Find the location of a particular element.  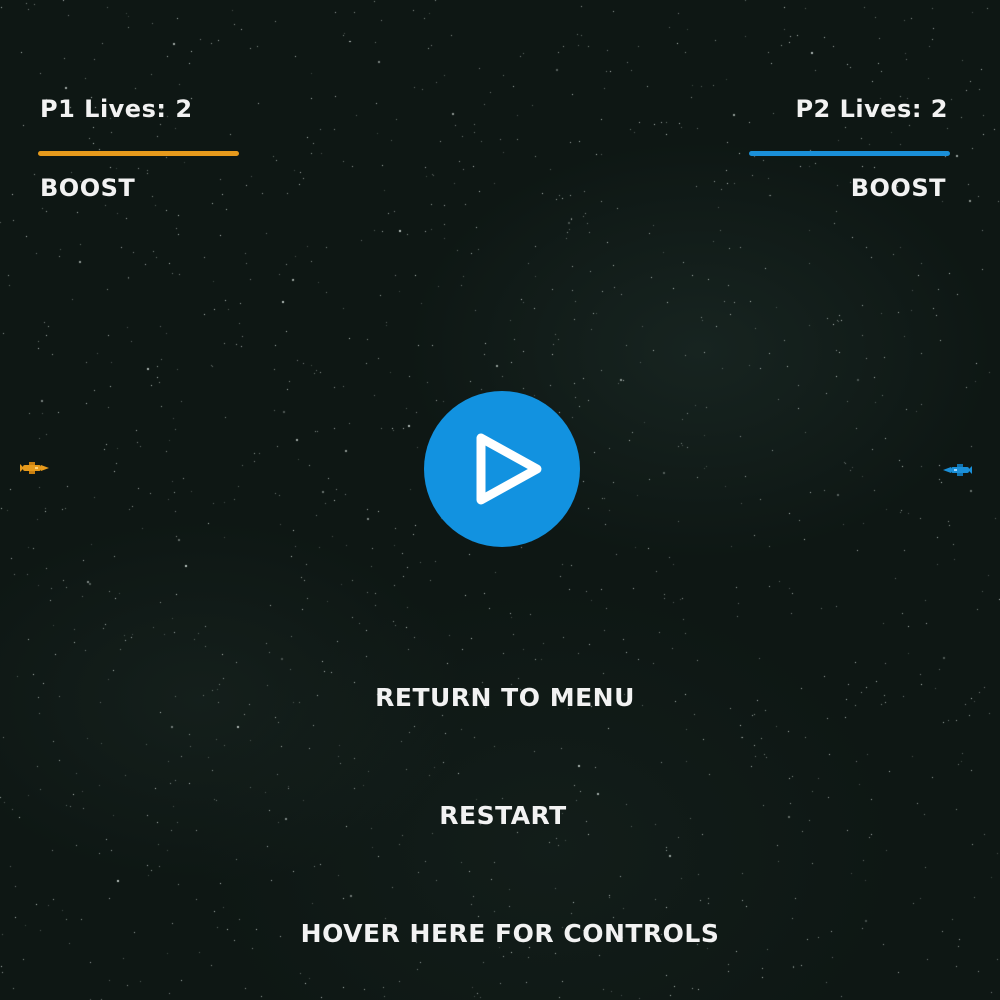

p1-boost-fill is located at coordinates (138, 153).